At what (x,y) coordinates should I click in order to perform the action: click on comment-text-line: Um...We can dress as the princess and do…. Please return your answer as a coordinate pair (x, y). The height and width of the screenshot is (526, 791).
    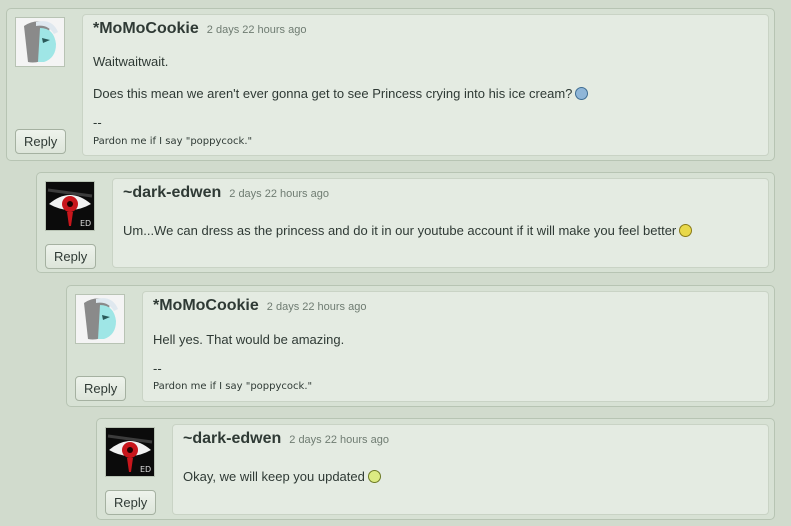
    Looking at the image, I should click on (408, 230).